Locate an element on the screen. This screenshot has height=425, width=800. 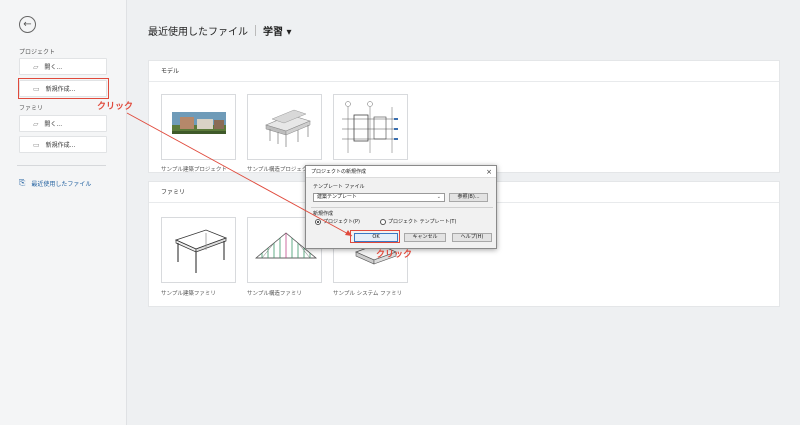
template-select: 建築テンプレート ⌄ is located at coordinates (379, 197).